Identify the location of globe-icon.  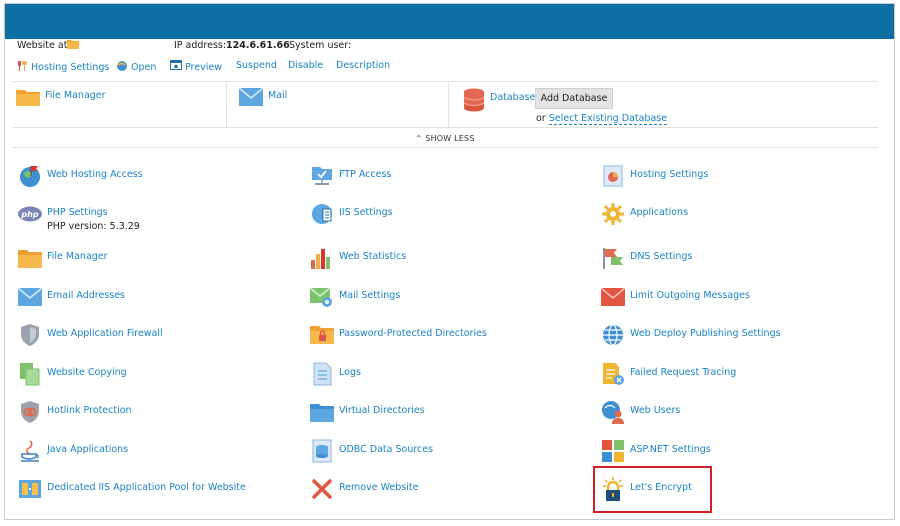
(122, 67).